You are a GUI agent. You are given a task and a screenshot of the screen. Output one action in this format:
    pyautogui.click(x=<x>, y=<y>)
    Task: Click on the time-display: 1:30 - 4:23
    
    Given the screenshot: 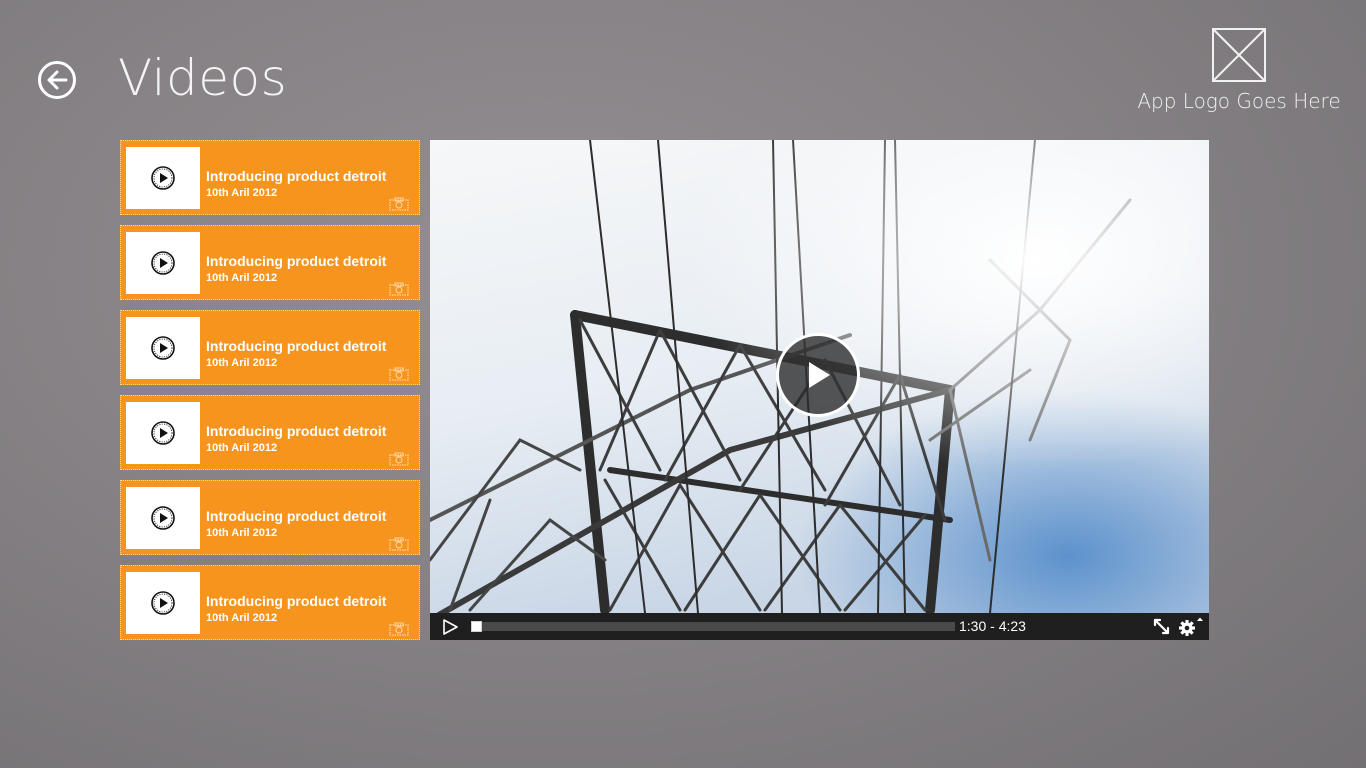 What is the action you would take?
    pyautogui.click(x=992, y=626)
    